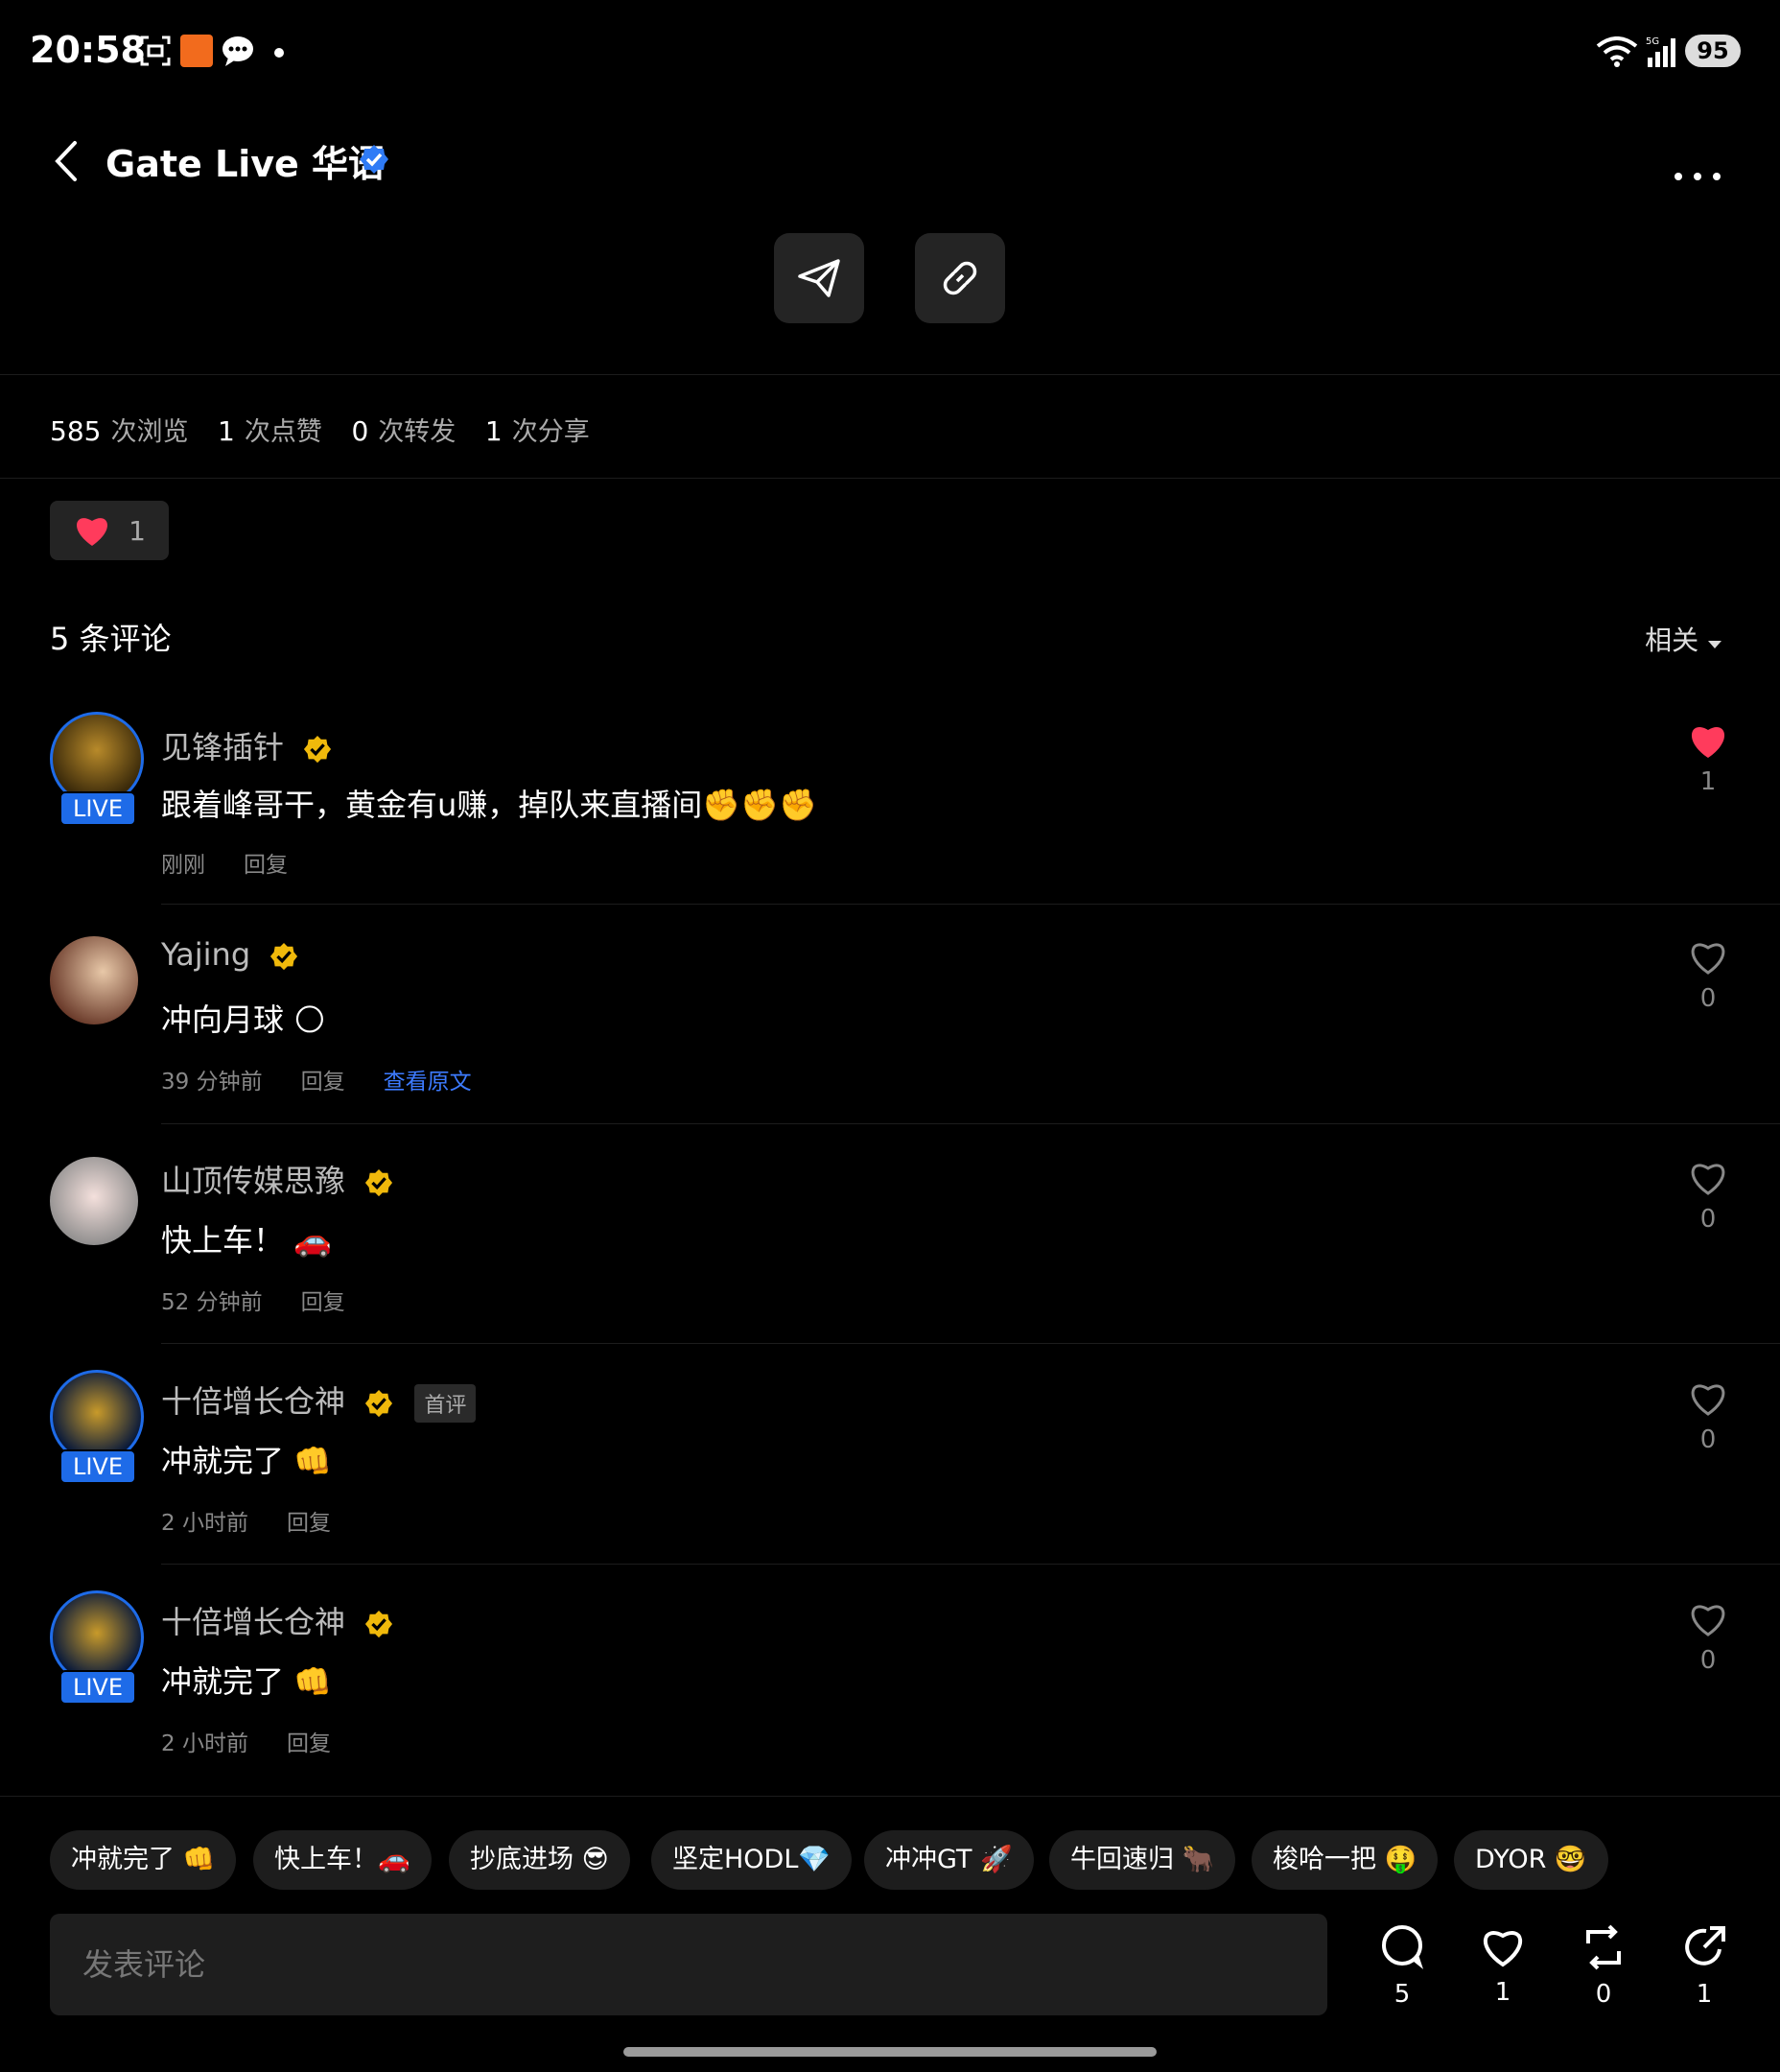  I want to click on link-icon, so click(960, 278).